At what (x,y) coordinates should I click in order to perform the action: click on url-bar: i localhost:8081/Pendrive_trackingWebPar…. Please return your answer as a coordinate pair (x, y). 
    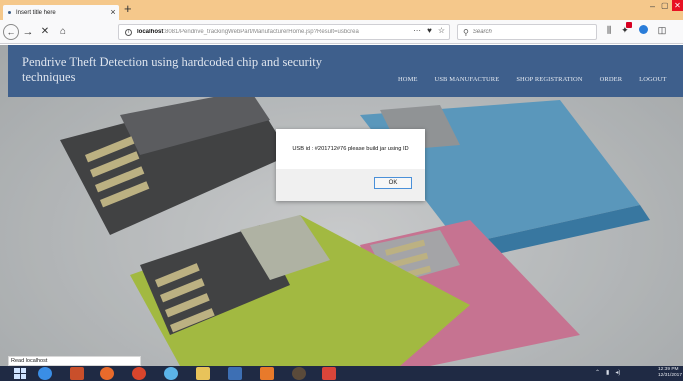
    Looking at the image, I should click on (284, 32).